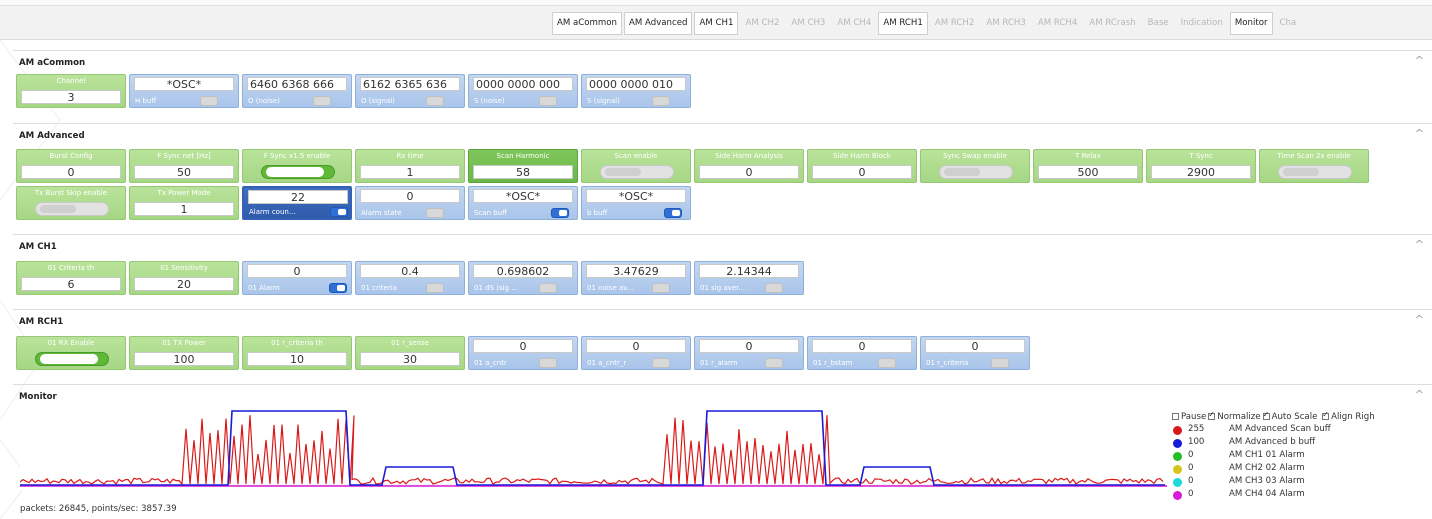  I want to click on param-tx-burst-skip-enable: Tx Burst Skip enable, so click(71, 203).